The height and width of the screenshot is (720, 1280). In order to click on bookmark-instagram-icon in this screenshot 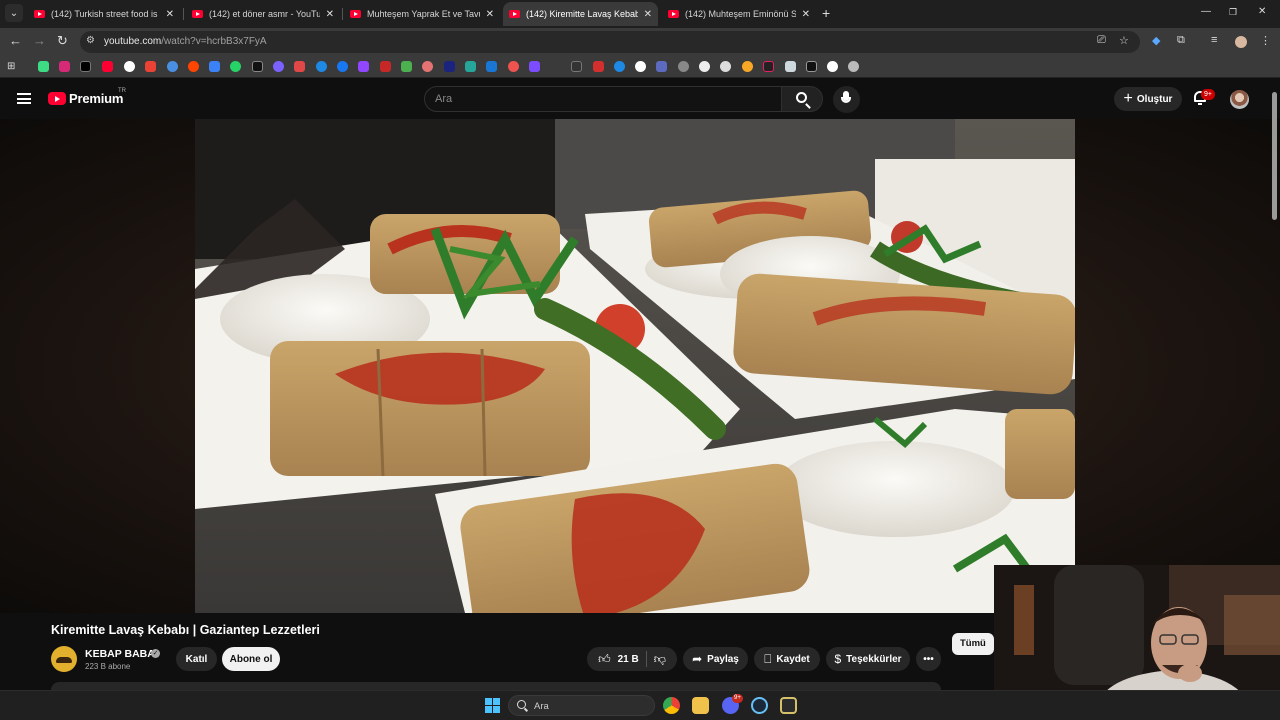, I will do `click(64, 66)`.